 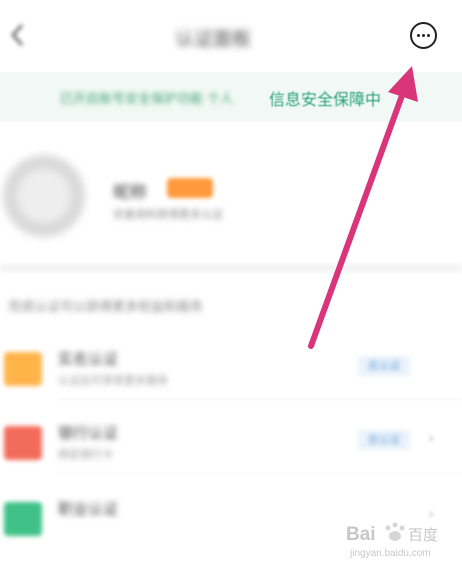 What do you see at coordinates (23, 443) in the screenshot?
I see `bank-card-icon` at bounding box center [23, 443].